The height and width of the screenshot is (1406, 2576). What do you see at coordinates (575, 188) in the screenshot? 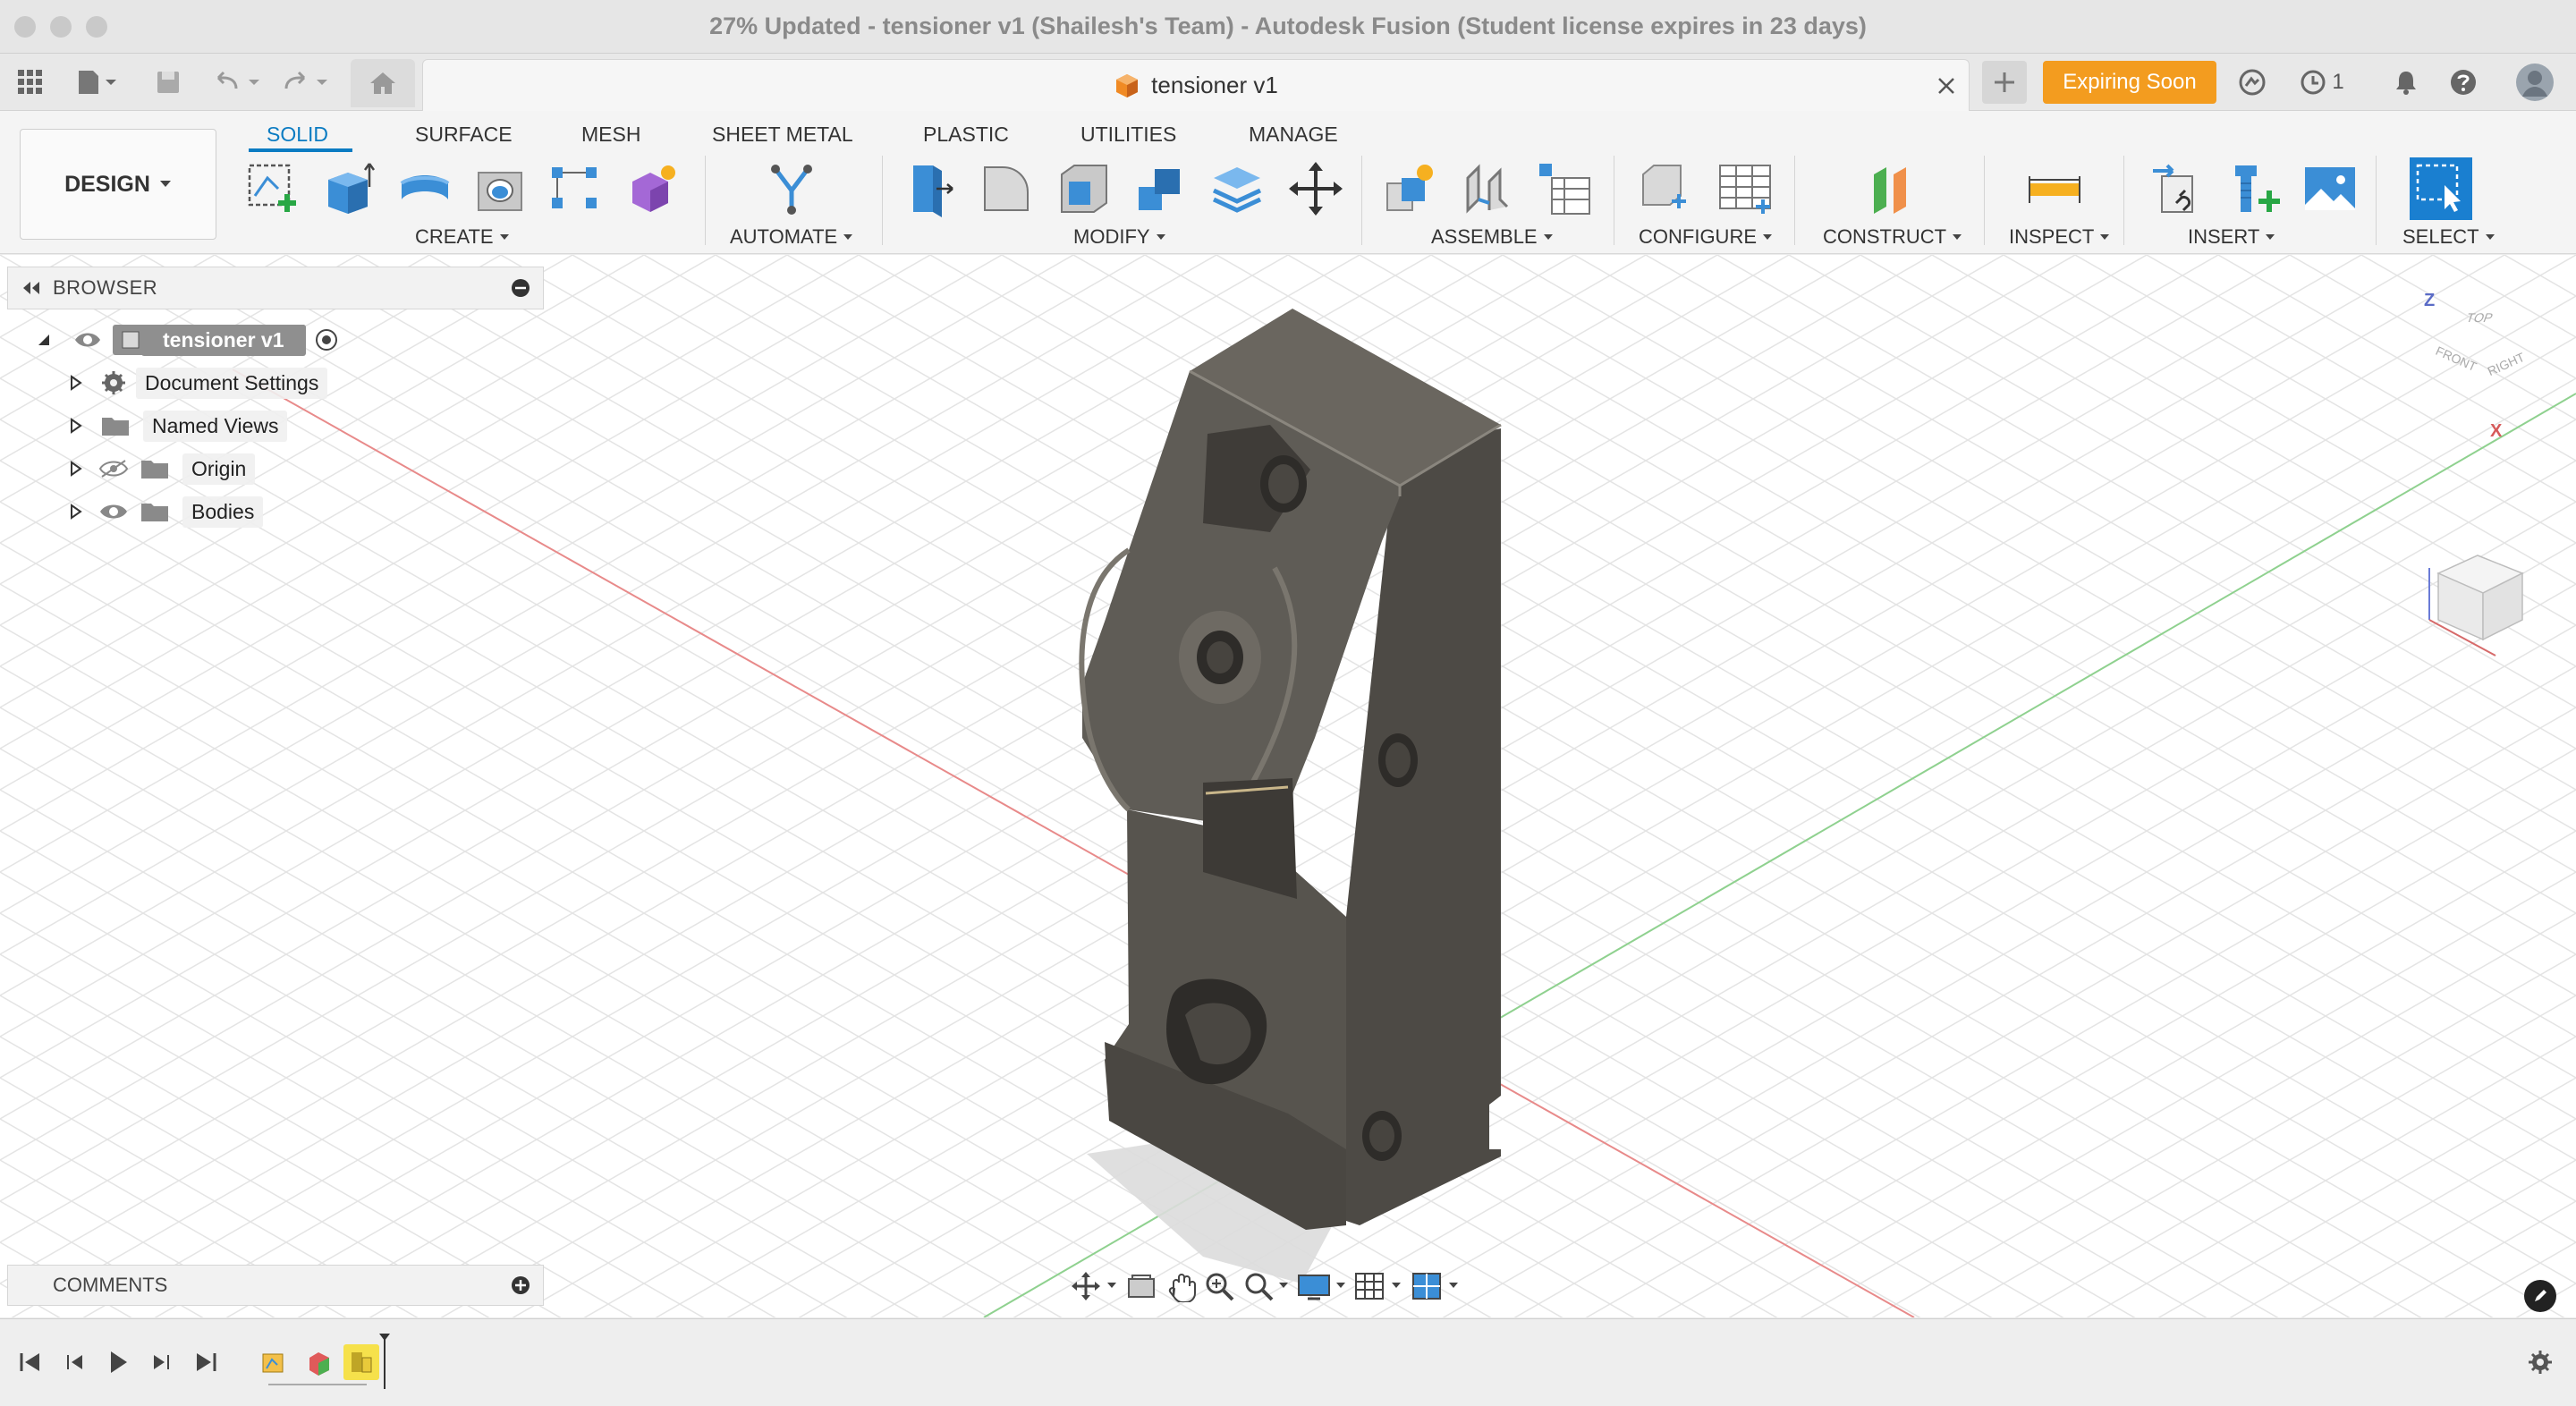
I see `pattern-icon` at bounding box center [575, 188].